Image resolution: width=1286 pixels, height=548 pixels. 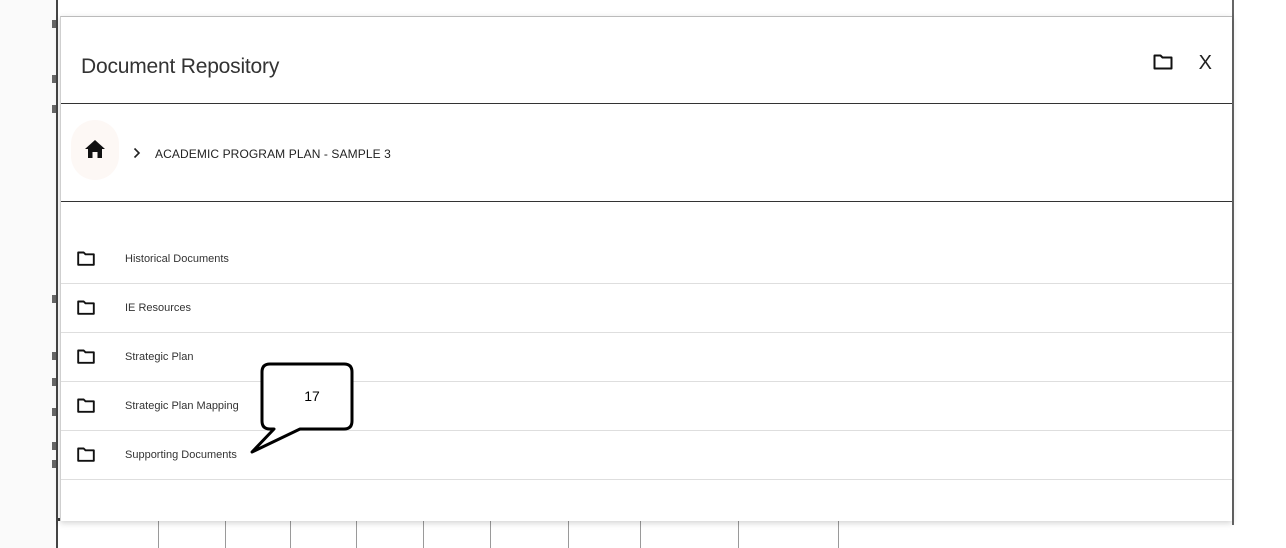 I want to click on chevron-right-icon, so click(x=137, y=154).